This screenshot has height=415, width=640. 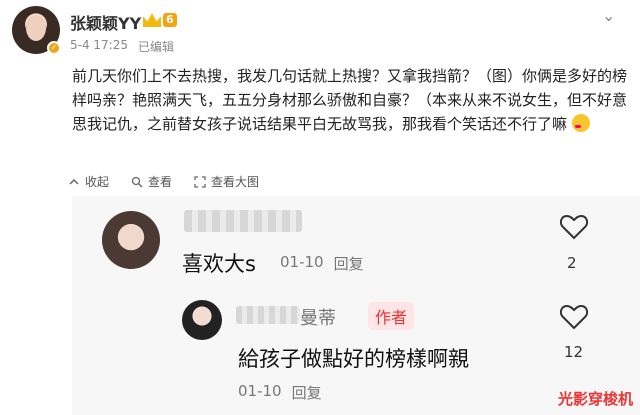 What do you see at coordinates (243, 221) in the screenshot?
I see `comment1-name-mosaic` at bounding box center [243, 221].